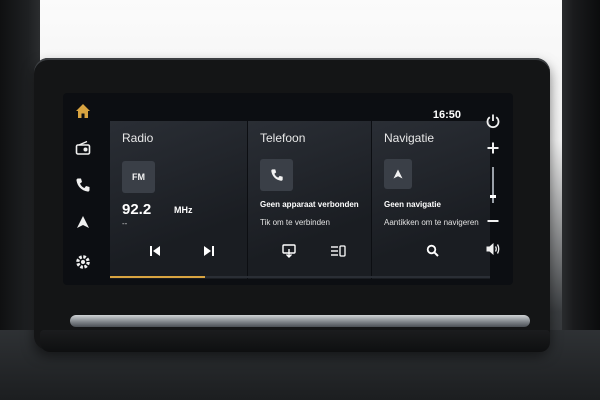 Image resolution: width=600 pixels, height=400 pixels. I want to click on phone-hint: Tik om te verbinden, so click(295, 222).